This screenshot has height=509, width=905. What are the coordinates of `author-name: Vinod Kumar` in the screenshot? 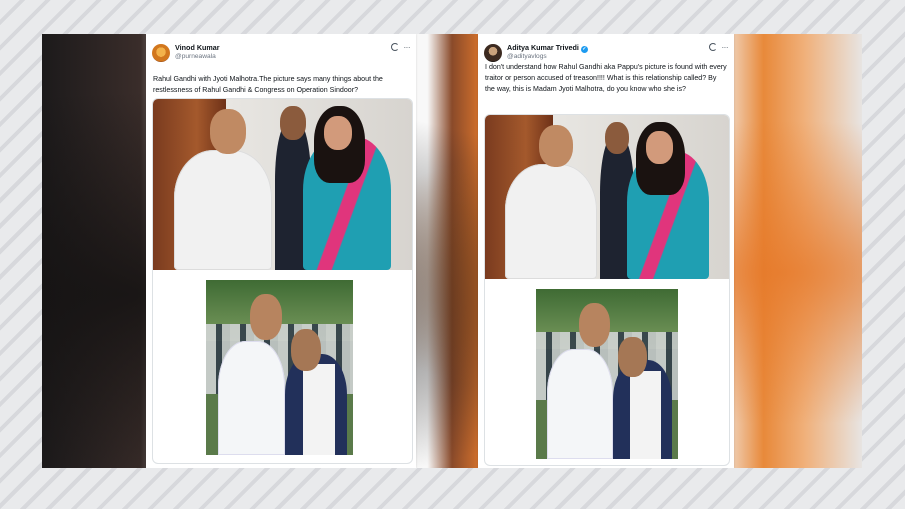 It's located at (197, 47).